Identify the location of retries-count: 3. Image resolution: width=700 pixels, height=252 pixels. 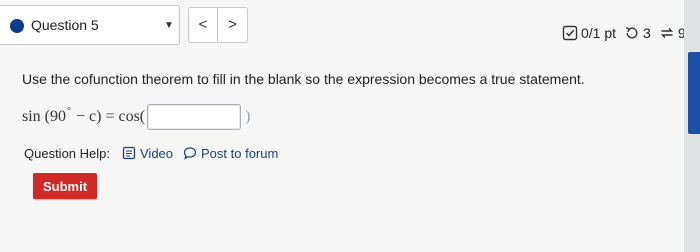
(647, 33).